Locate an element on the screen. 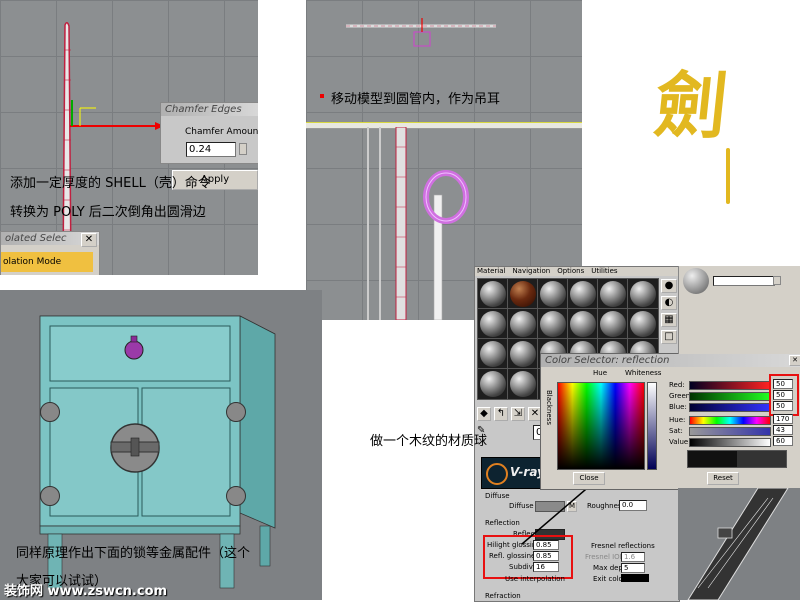 This screenshot has height=602, width=800. sample-type-icon: ● is located at coordinates (669, 286).